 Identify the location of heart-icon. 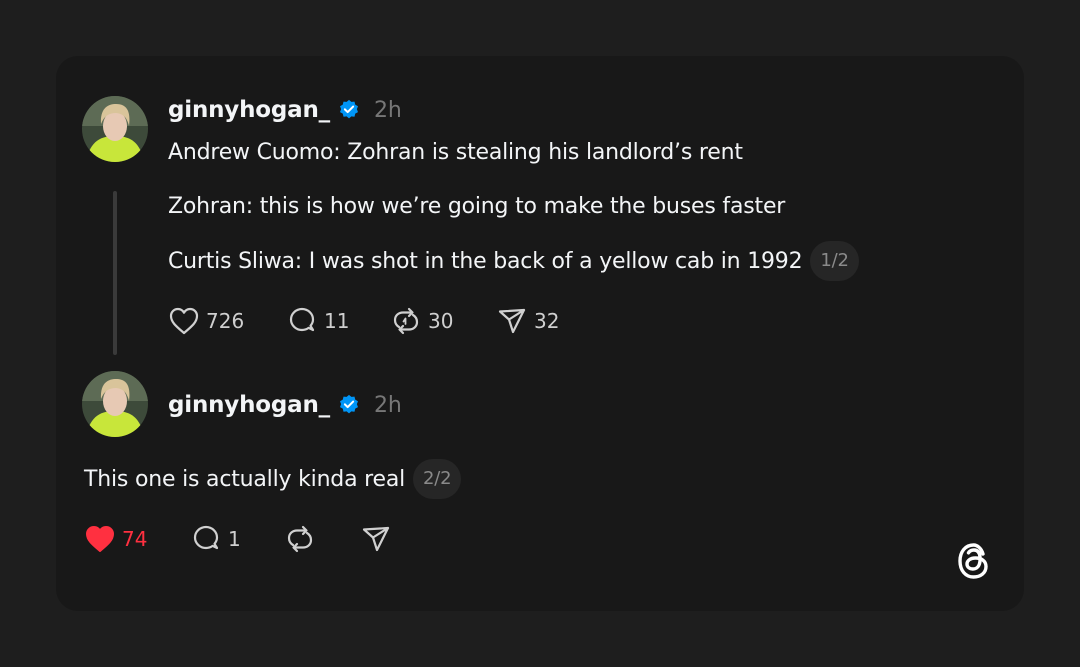
(184, 321).